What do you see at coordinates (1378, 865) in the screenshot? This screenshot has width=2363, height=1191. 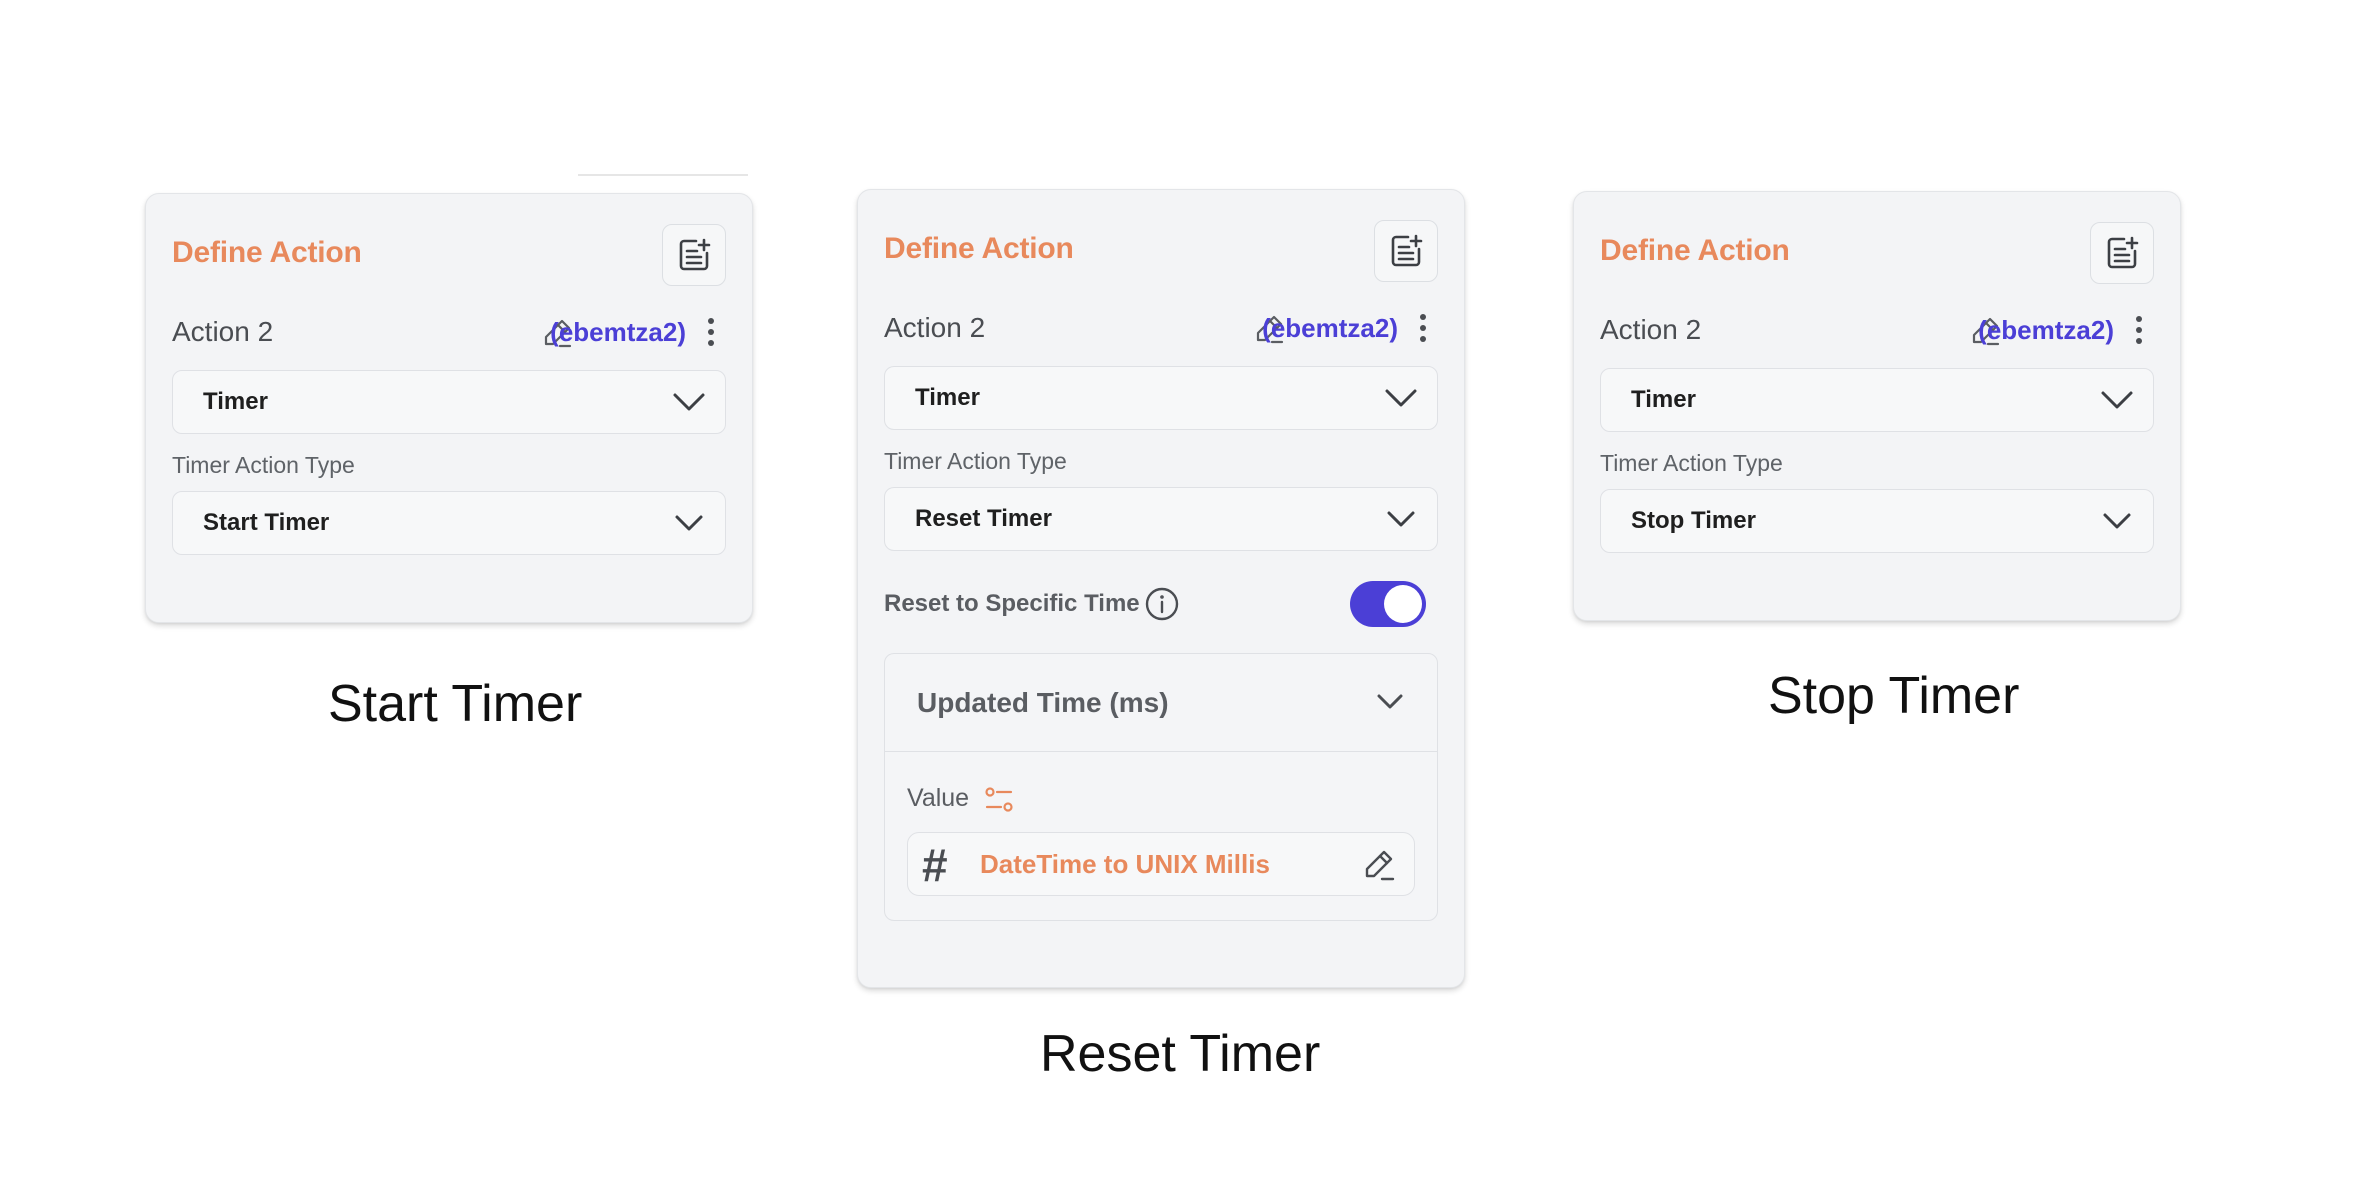 I see `pencil-icon` at bounding box center [1378, 865].